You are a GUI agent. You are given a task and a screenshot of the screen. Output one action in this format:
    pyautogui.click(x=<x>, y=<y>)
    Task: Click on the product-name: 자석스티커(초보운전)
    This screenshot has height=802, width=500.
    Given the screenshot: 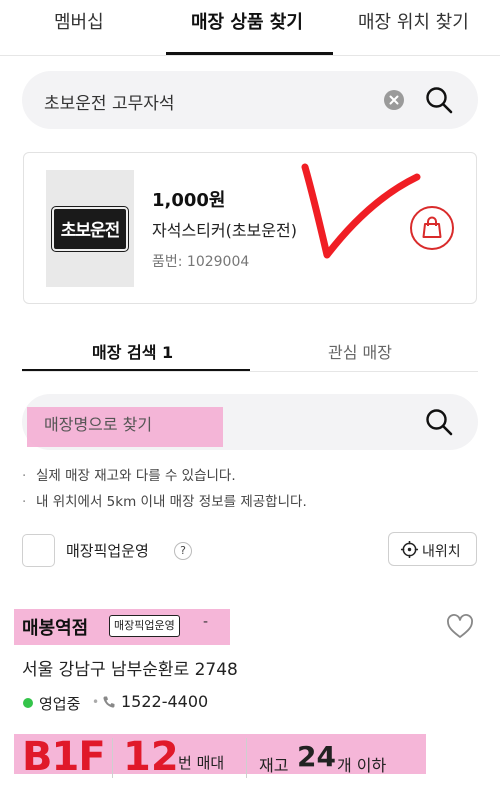 What is the action you would take?
    pyautogui.click(x=224, y=230)
    